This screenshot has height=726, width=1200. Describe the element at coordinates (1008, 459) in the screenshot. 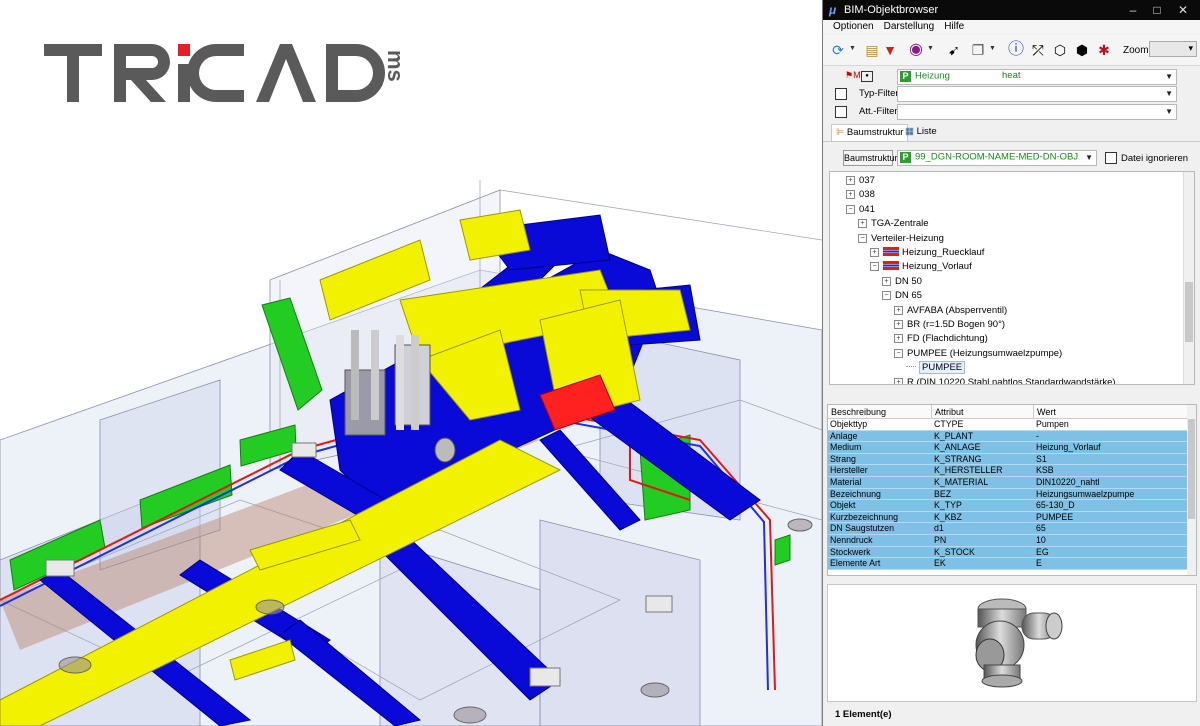

I see `table-row: Strang K_STRANG S1` at that location.